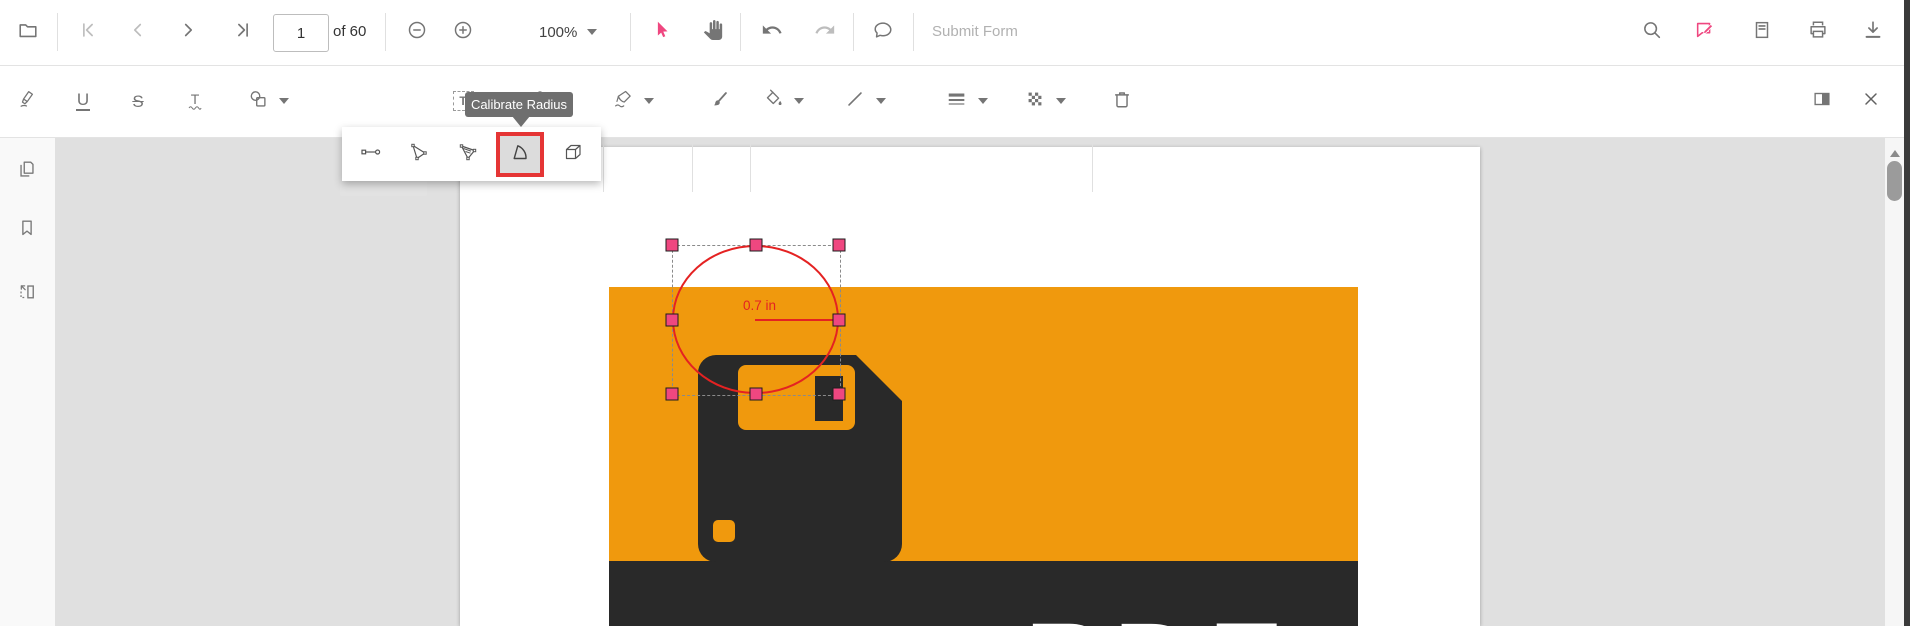  I want to click on area-icon, so click(468, 154).